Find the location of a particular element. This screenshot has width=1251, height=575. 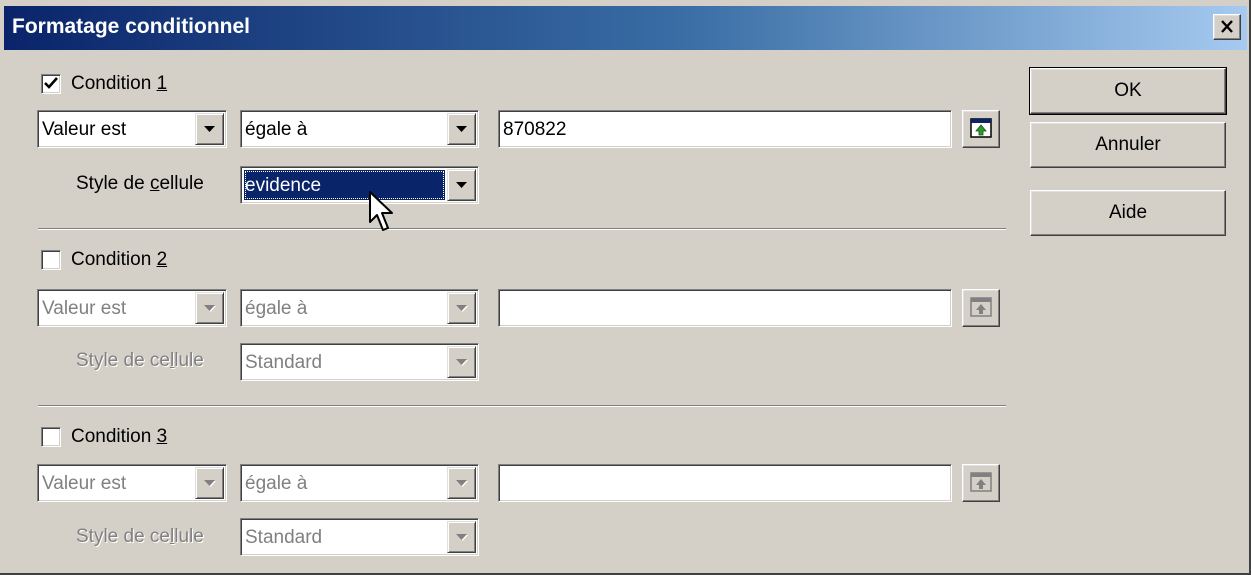

condition-1-accel: 1 is located at coordinates (162, 83).